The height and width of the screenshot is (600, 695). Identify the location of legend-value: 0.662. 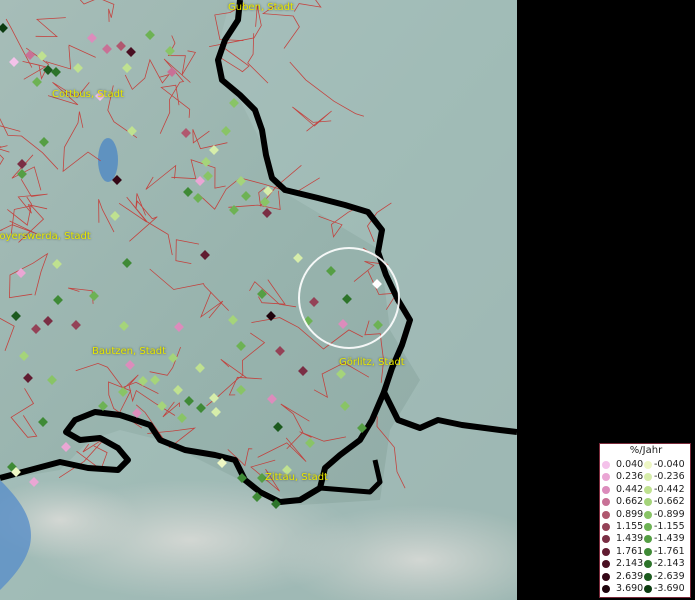
(630, 502).